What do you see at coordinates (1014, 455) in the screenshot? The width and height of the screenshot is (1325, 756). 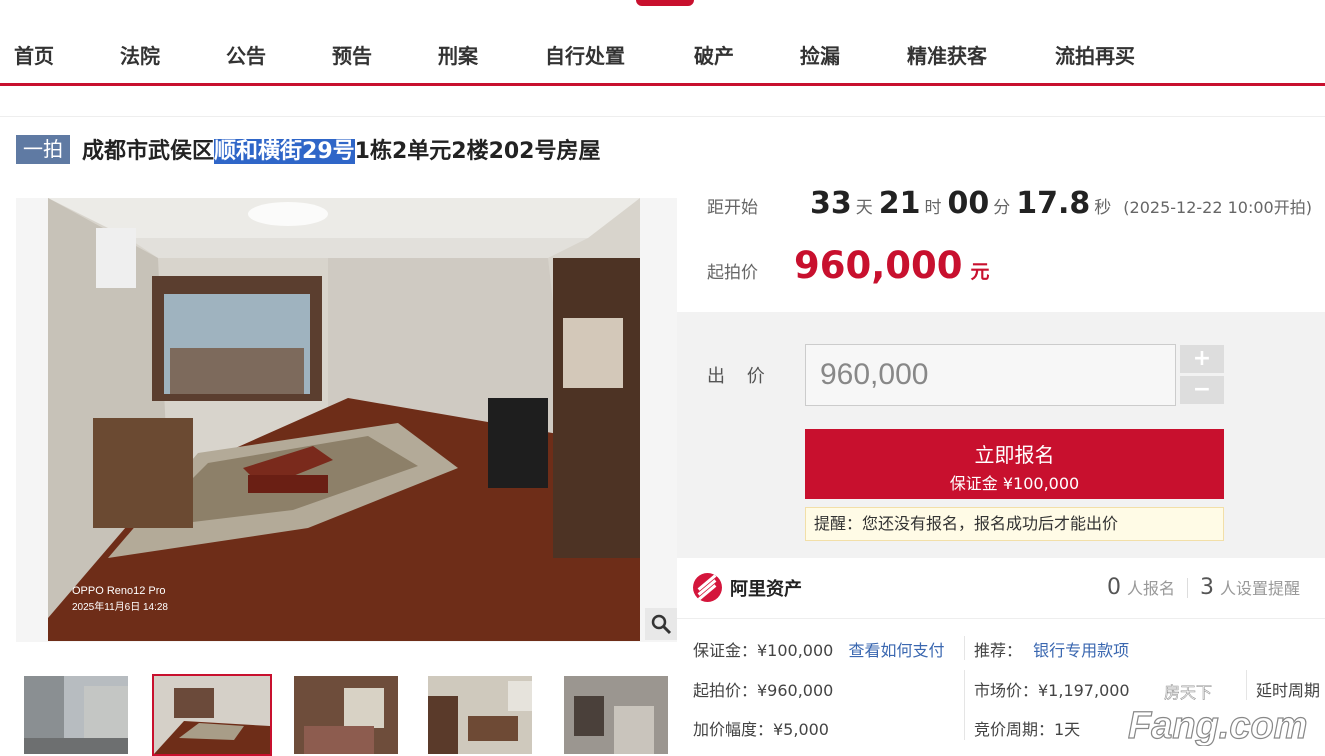 I see `signup-label: 立即报名` at bounding box center [1014, 455].